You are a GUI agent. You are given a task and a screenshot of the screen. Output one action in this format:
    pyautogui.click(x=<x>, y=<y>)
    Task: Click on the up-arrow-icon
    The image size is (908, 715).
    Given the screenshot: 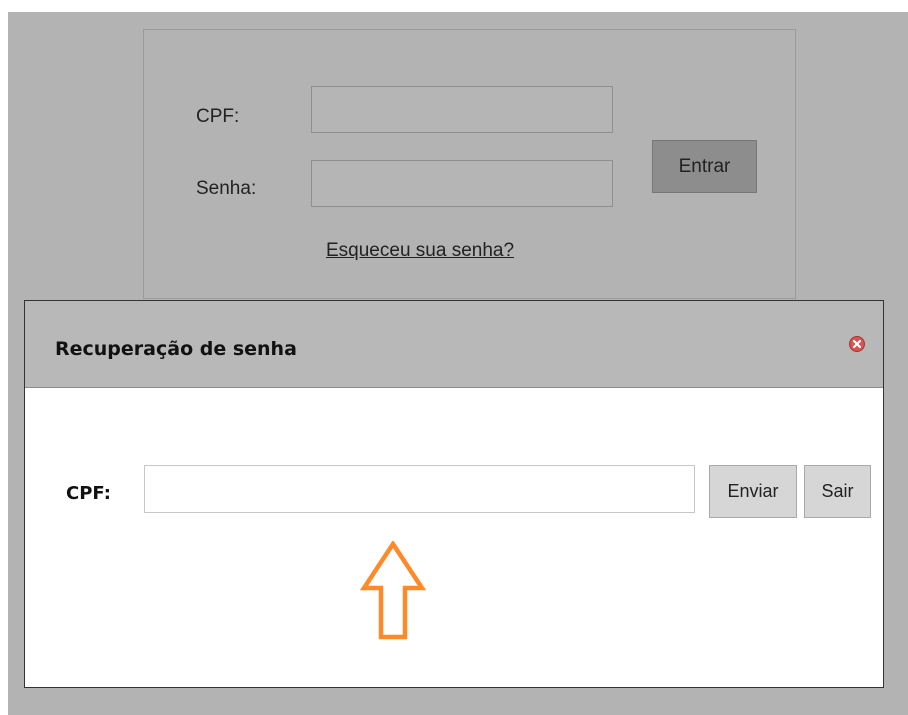 What is the action you would take?
    pyautogui.click(x=393, y=590)
    